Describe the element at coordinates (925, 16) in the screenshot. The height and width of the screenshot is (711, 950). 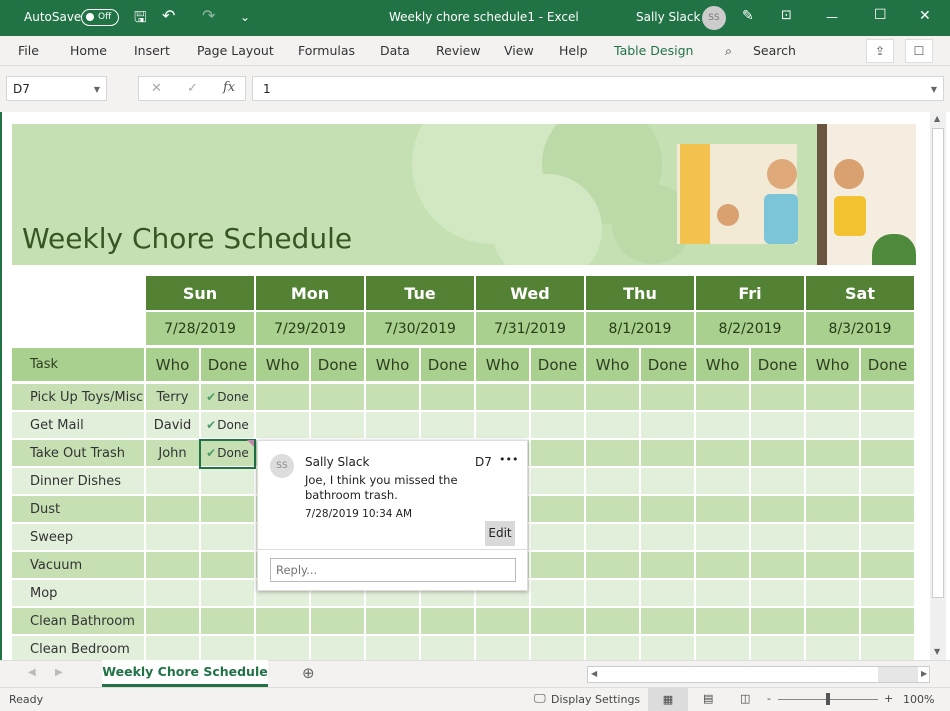
I see `close-icon: ✕` at that location.